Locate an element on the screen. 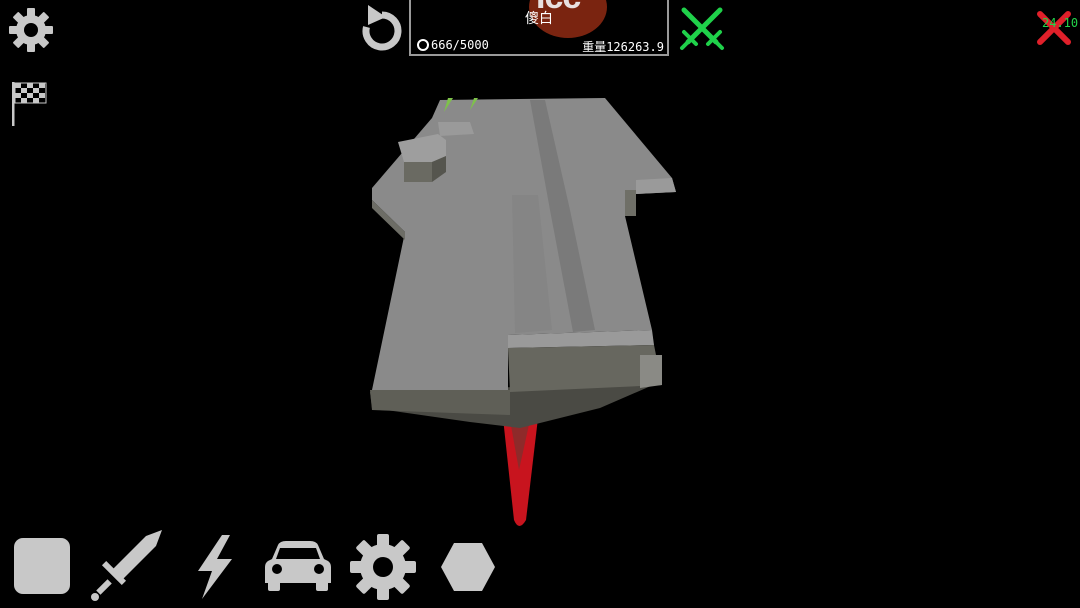 This screenshot has width=1080, height=608. power-category-button is located at coordinates (214, 567).